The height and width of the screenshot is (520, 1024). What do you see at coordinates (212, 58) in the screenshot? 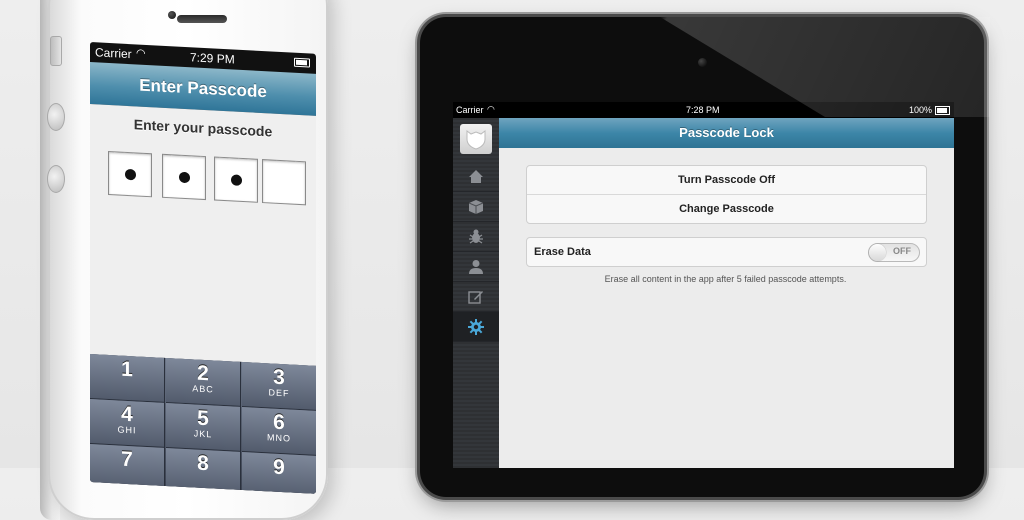
I see `status-time: 7:29 PM` at bounding box center [212, 58].